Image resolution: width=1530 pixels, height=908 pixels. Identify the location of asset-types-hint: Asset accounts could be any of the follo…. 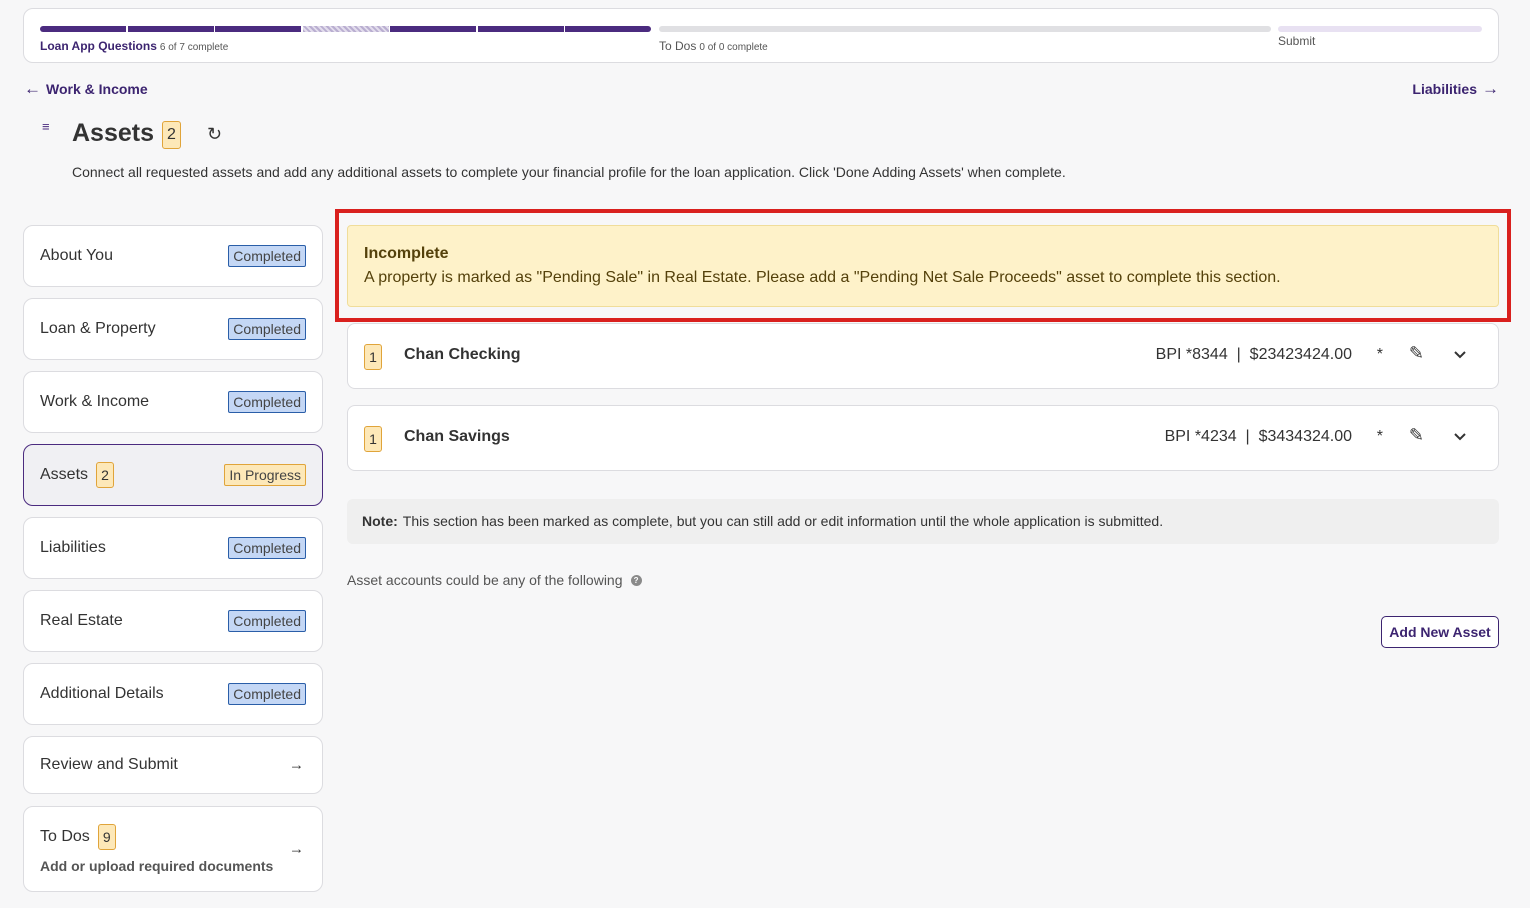
(494, 580).